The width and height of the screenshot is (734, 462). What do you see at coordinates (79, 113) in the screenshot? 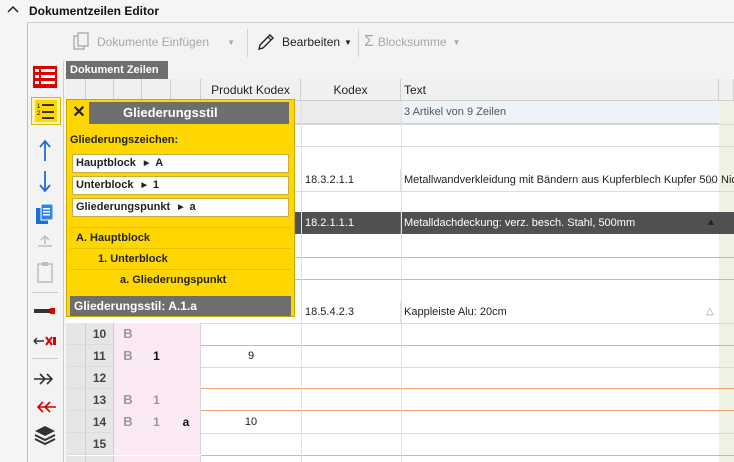
I see `close-icon: ✕` at bounding box center [79, 113].